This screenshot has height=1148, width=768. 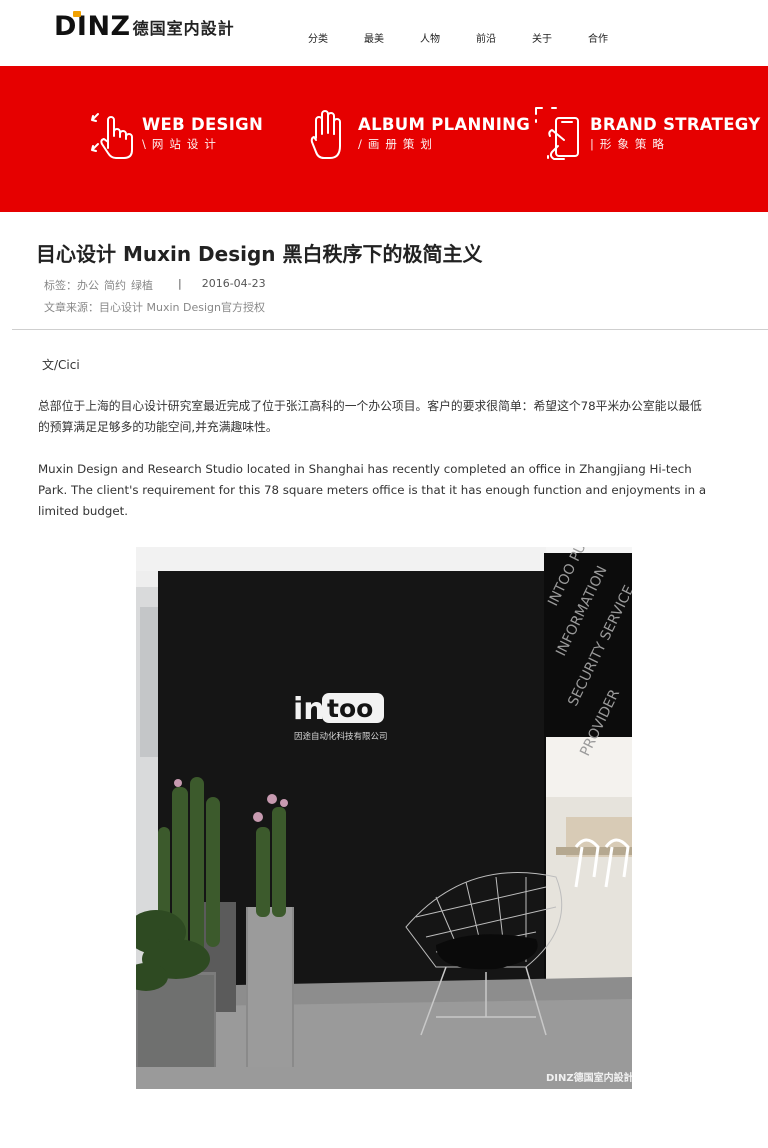 What do you see at coordinates (430, 37) in the screenshot?
I see `nav-item-people: 人物` at bounding box center [430, 37].